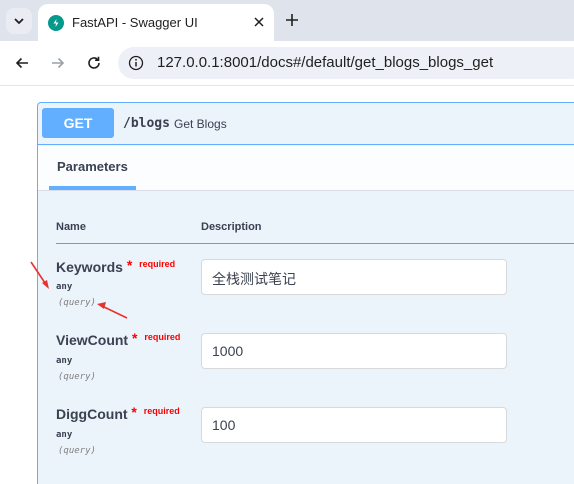 This screenshot has height=484, width=574. I want to click on method-badge: GET, so click(78, 123).